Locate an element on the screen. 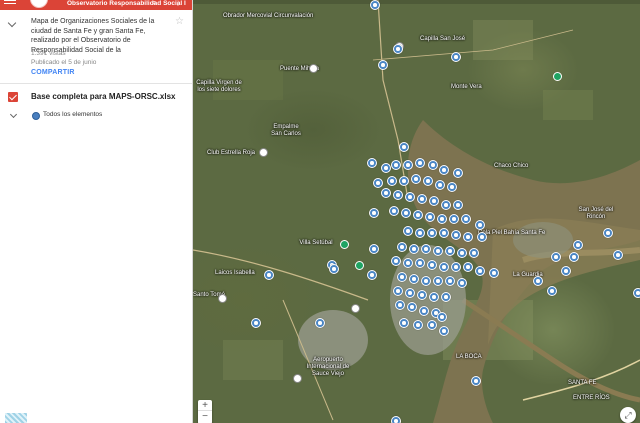 This screenshot has width=640, height=423. airport-marker-icon is located at coordinates (297, 378).